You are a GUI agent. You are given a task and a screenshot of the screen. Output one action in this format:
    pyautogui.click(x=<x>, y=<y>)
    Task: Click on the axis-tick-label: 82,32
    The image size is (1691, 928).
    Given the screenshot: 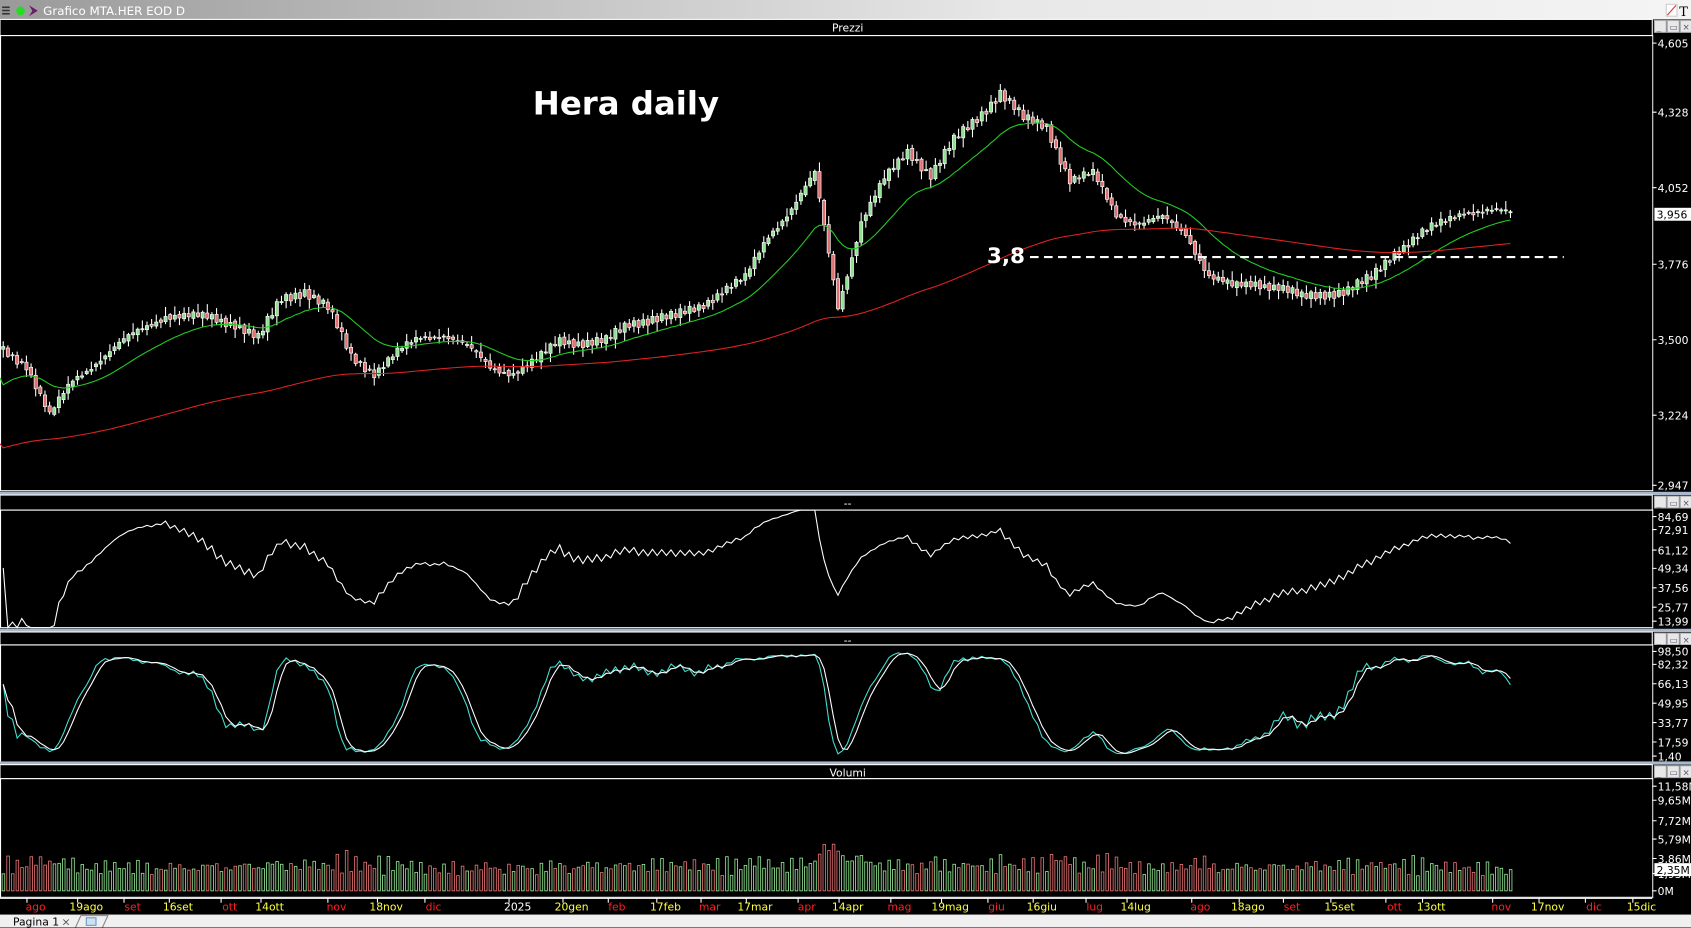 What is the action you would take?
    pyautogui.click(x=1673, y=665)
    